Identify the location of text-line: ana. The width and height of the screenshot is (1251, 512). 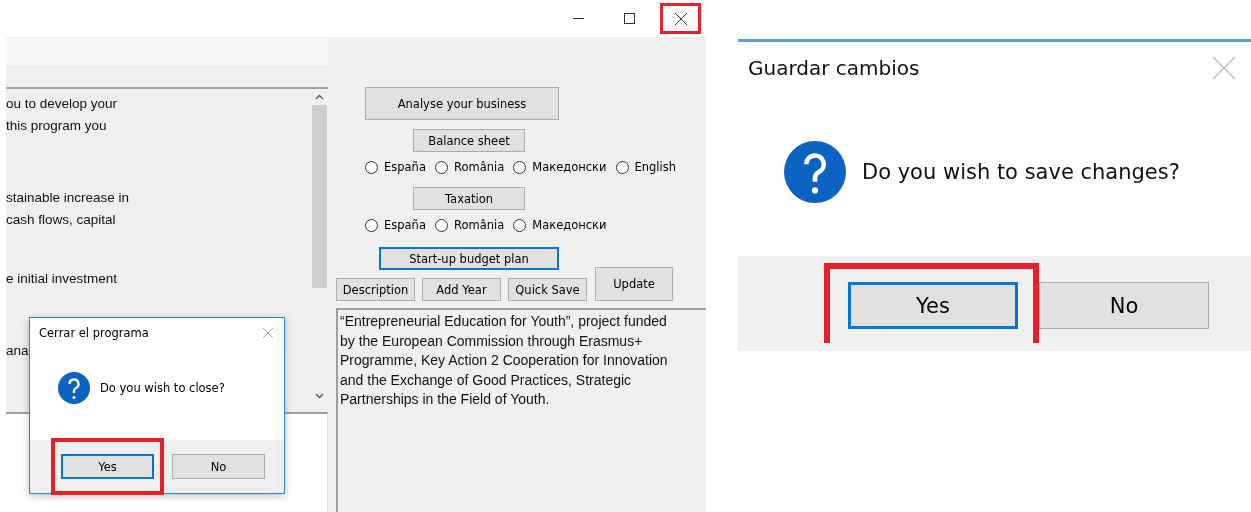
(18, 351).